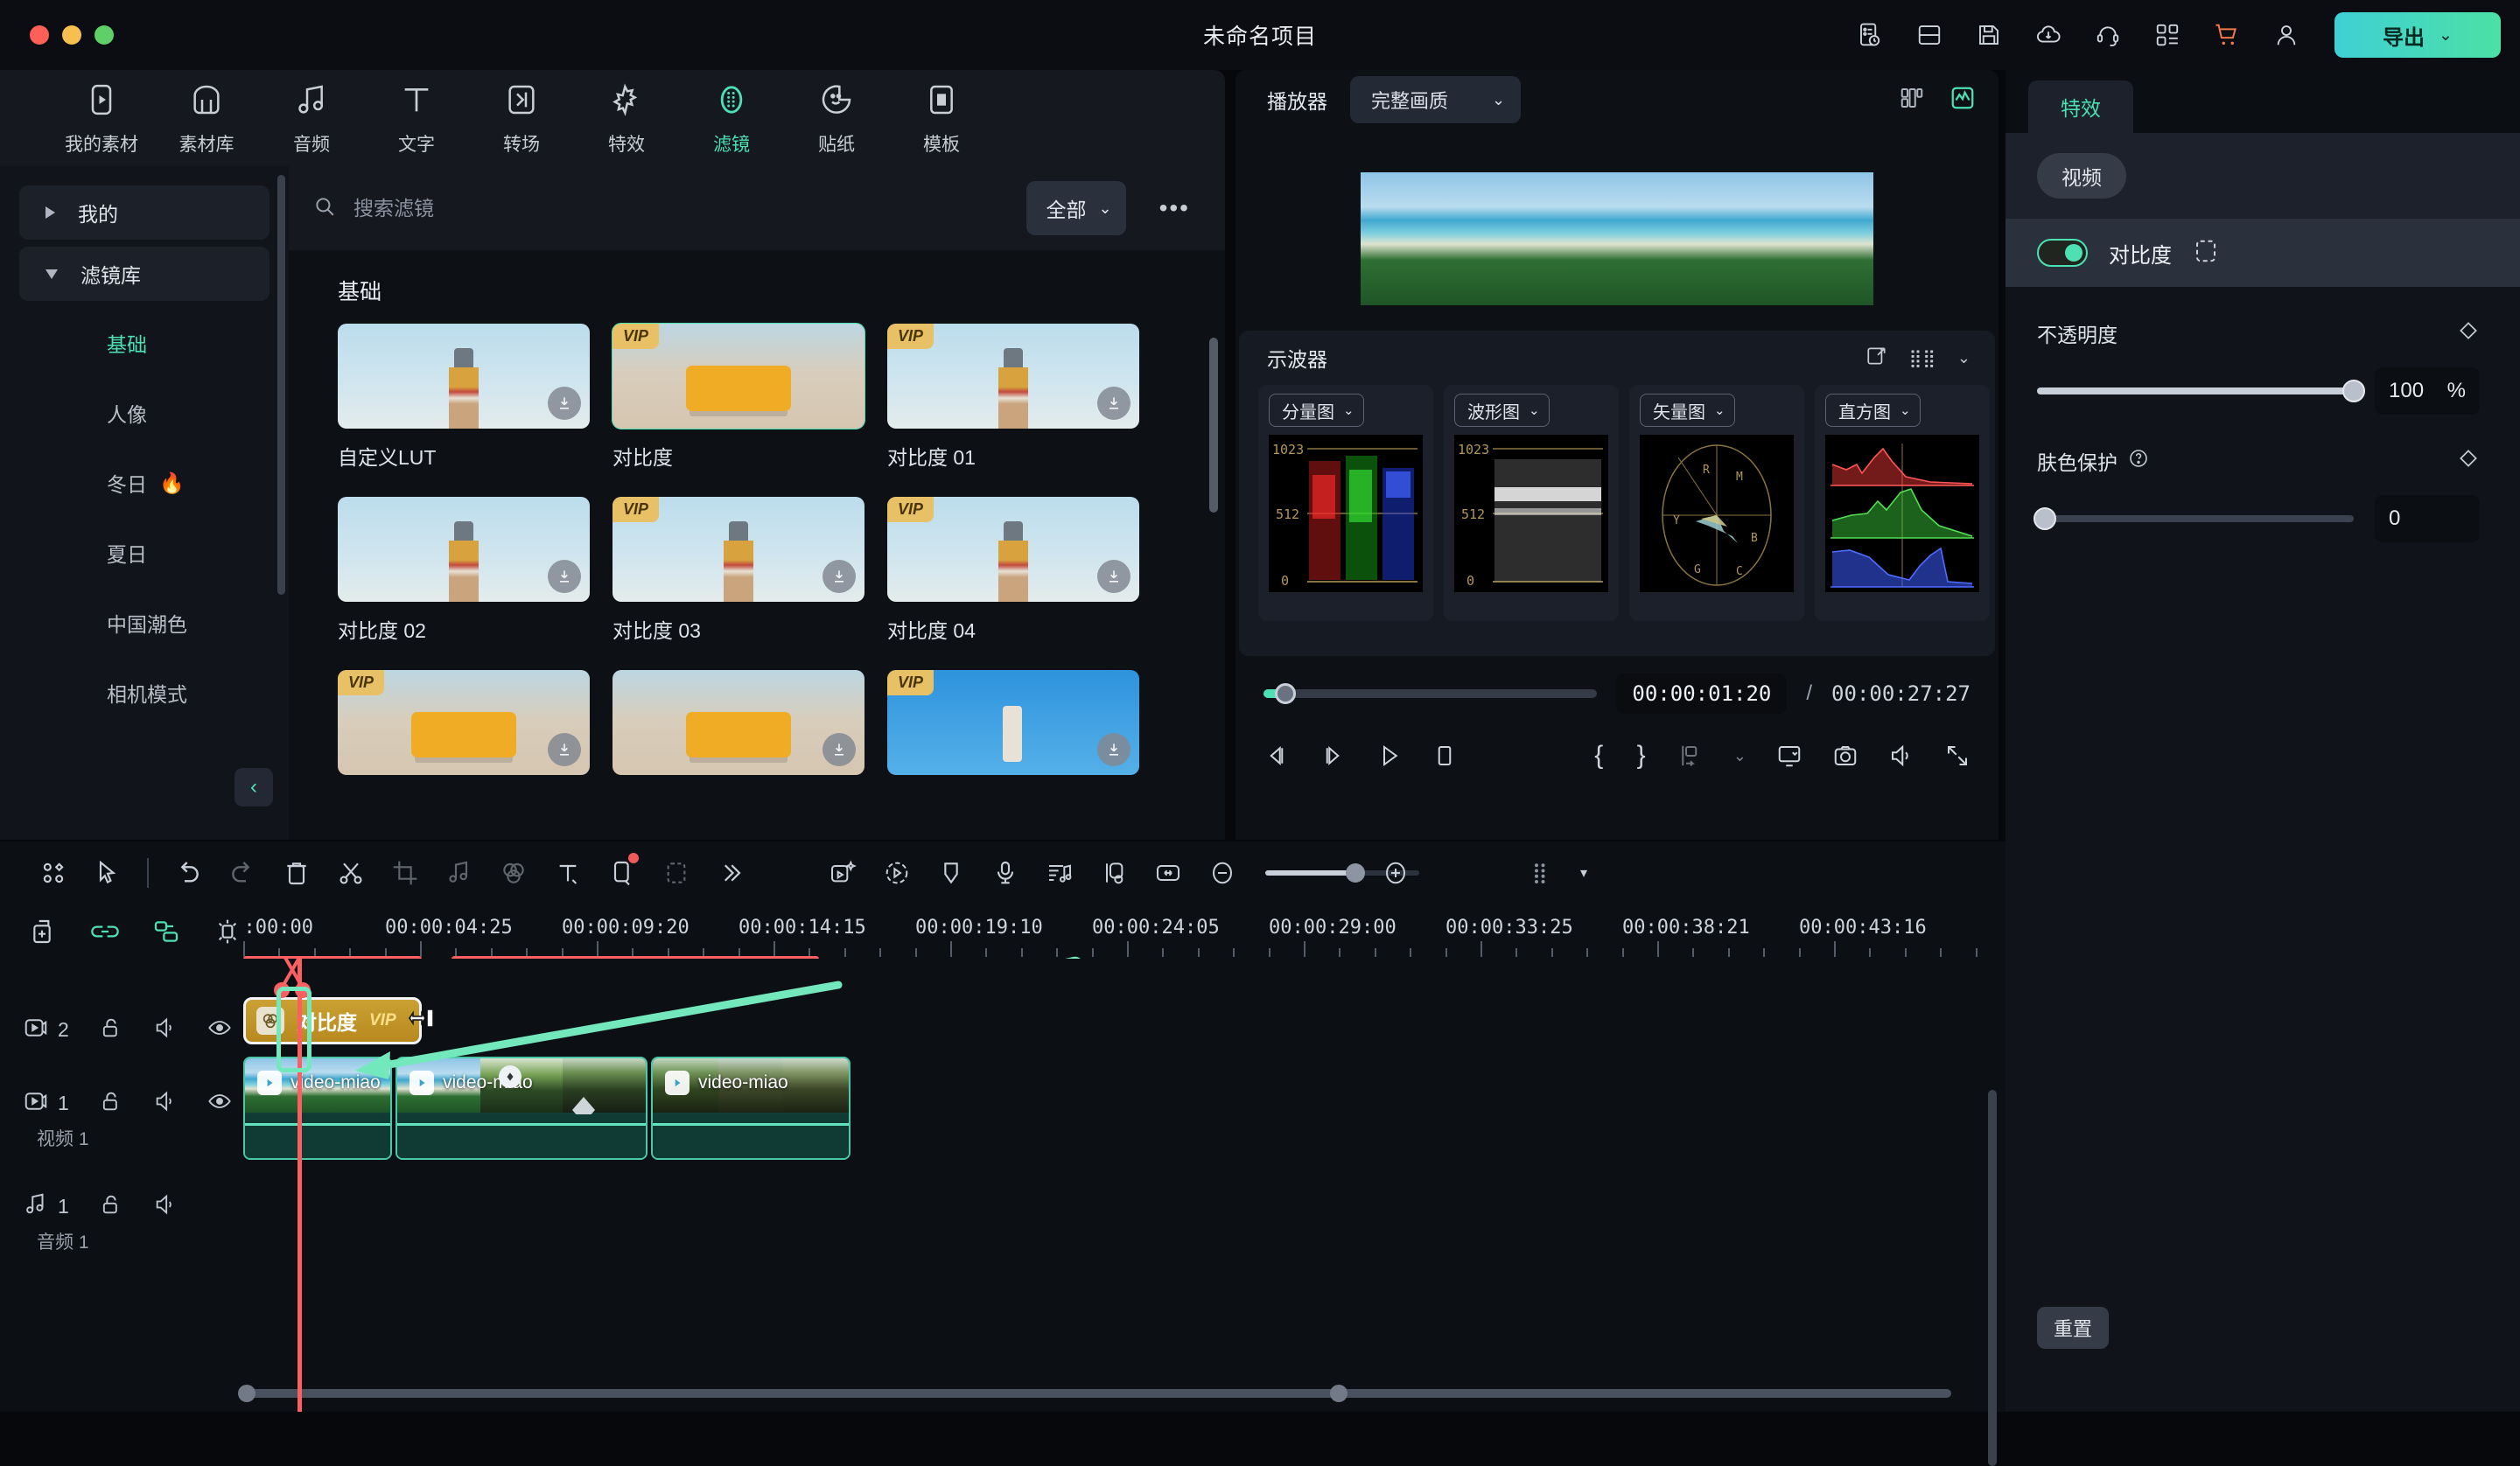 The width and height of the screenshot is (2520, 1466). I want to click on skin-protection-slider-handle, so click(2045, 518).